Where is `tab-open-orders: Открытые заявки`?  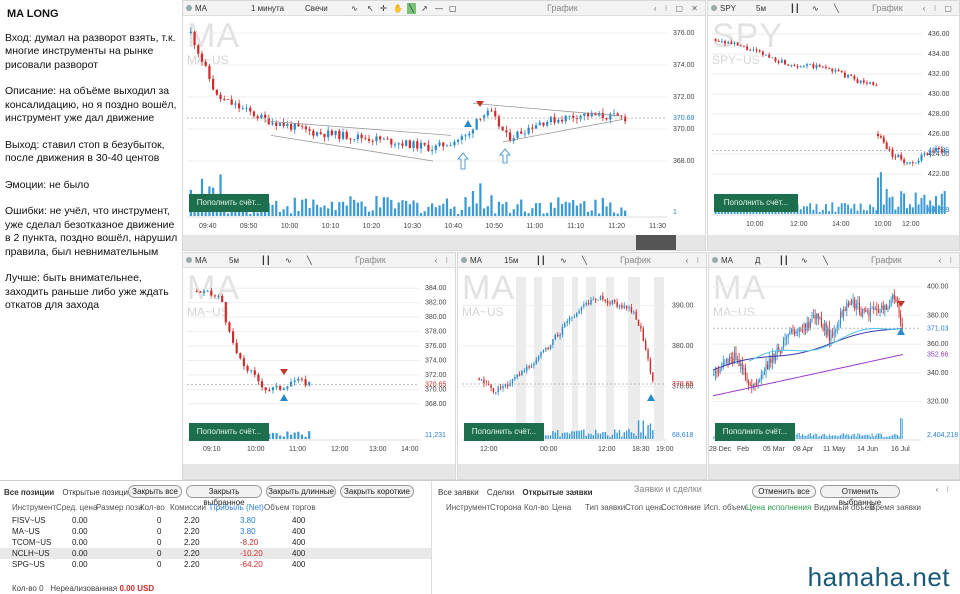 tab-open-orders: Открытые заявки is located at coordinates (557, 493).